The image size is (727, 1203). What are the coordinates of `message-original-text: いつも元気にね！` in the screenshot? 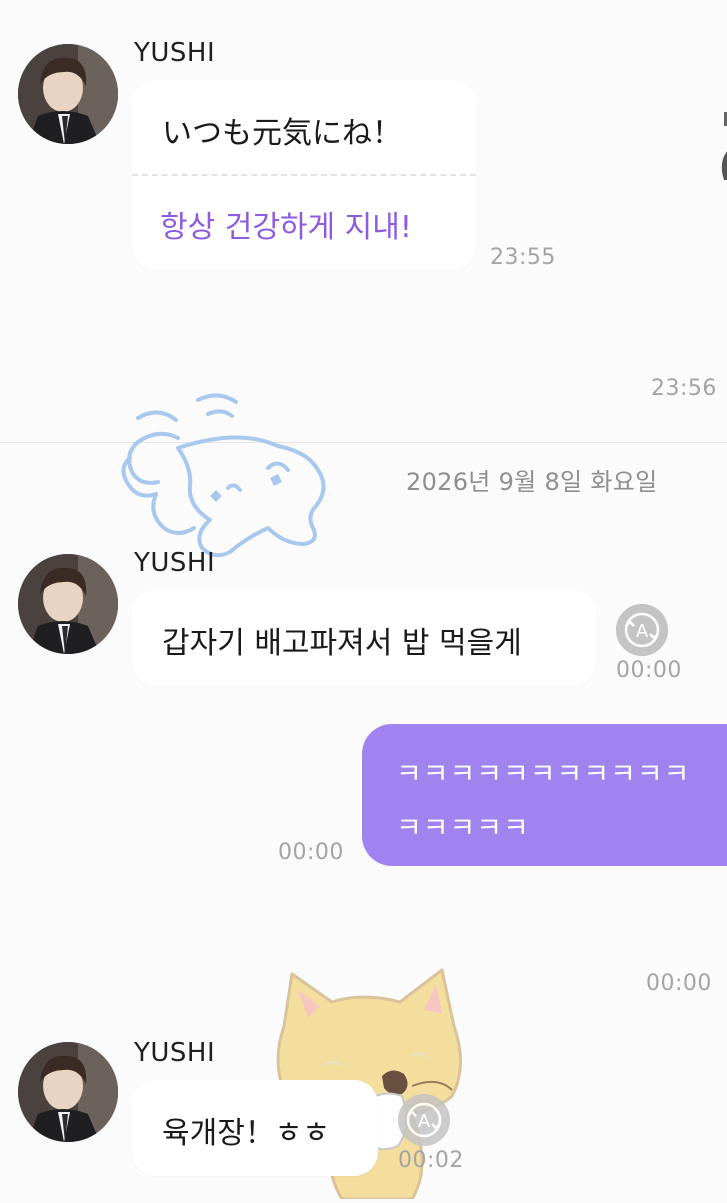 It's located at (282, 133).